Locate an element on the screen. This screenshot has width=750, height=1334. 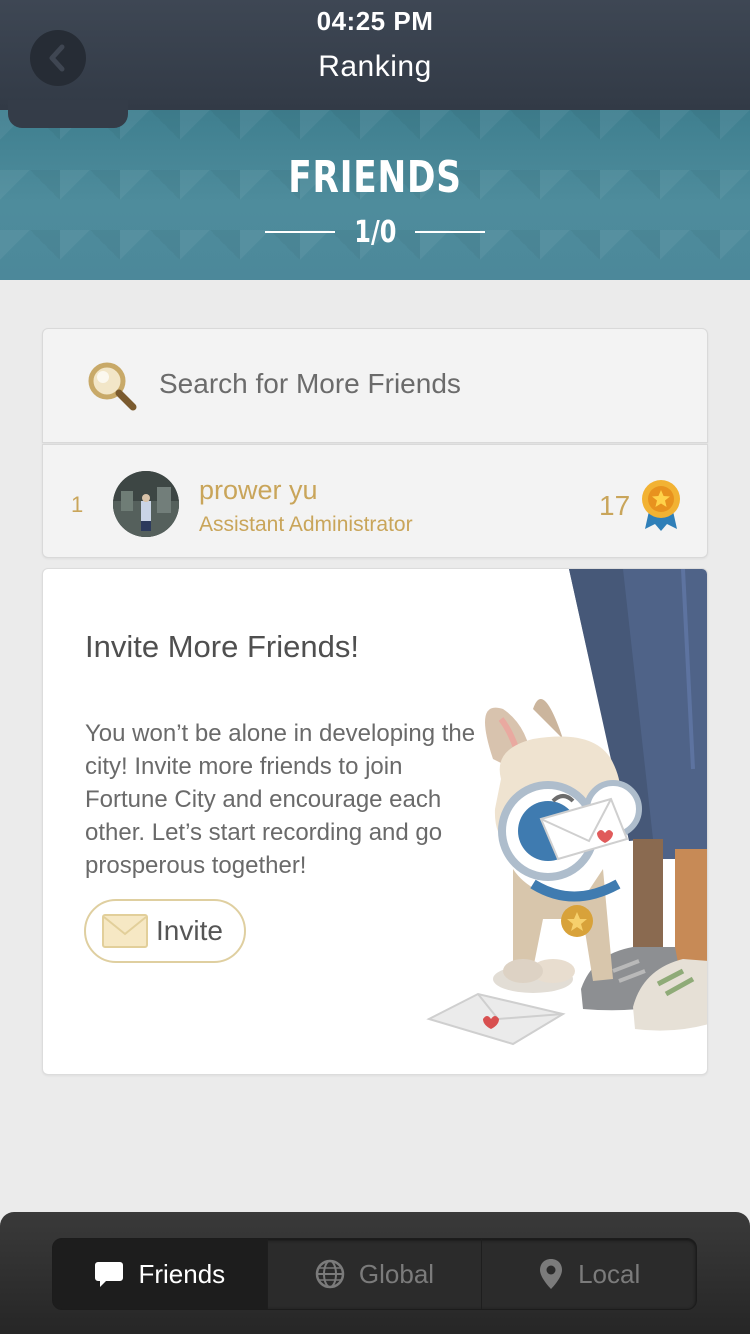
divider-line-right is located at coordinates (450, 232).